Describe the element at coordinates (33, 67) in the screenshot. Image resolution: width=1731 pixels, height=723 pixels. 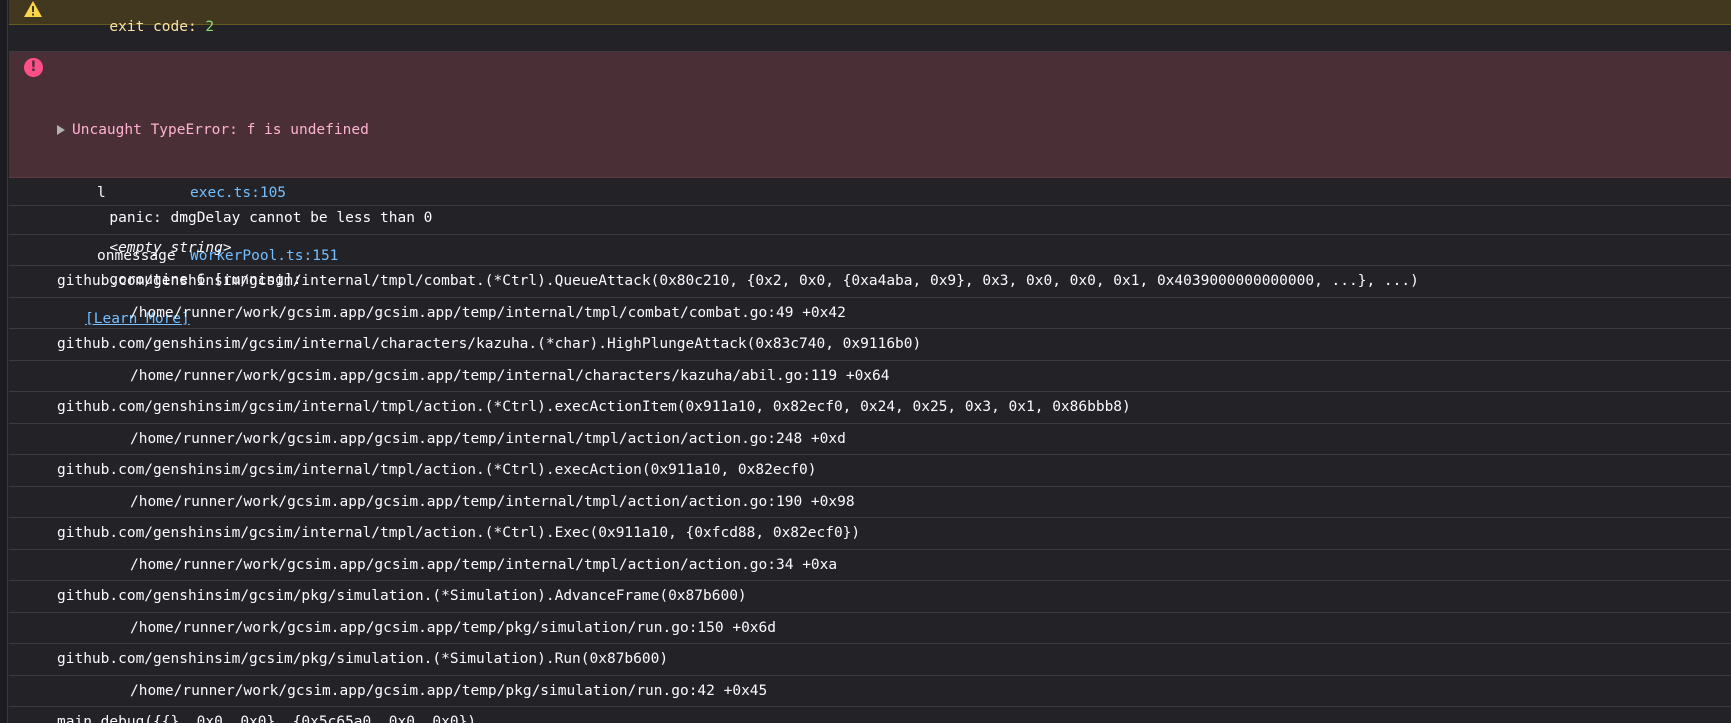
I see `error-icon: !` at that location.